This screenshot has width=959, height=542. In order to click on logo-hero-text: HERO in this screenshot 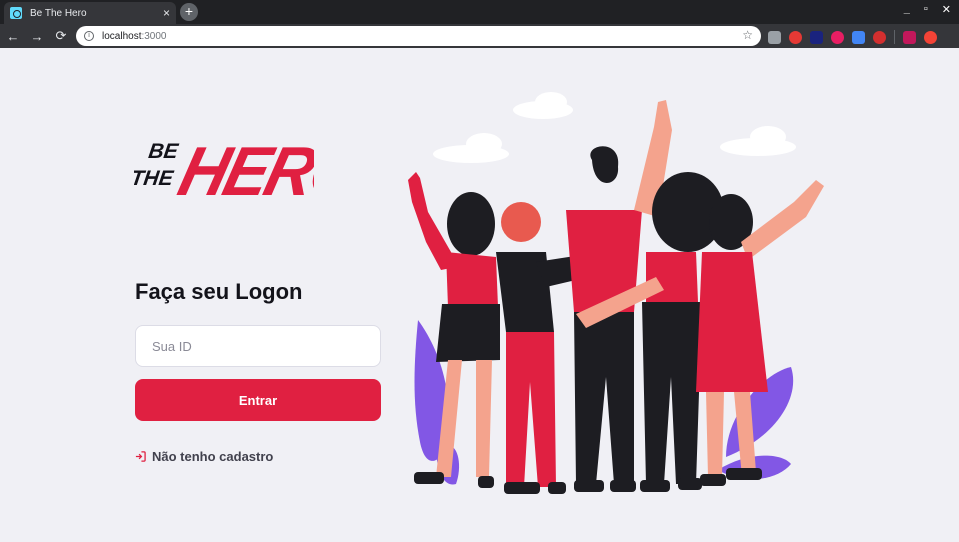, I will do `click(242, 169)`.